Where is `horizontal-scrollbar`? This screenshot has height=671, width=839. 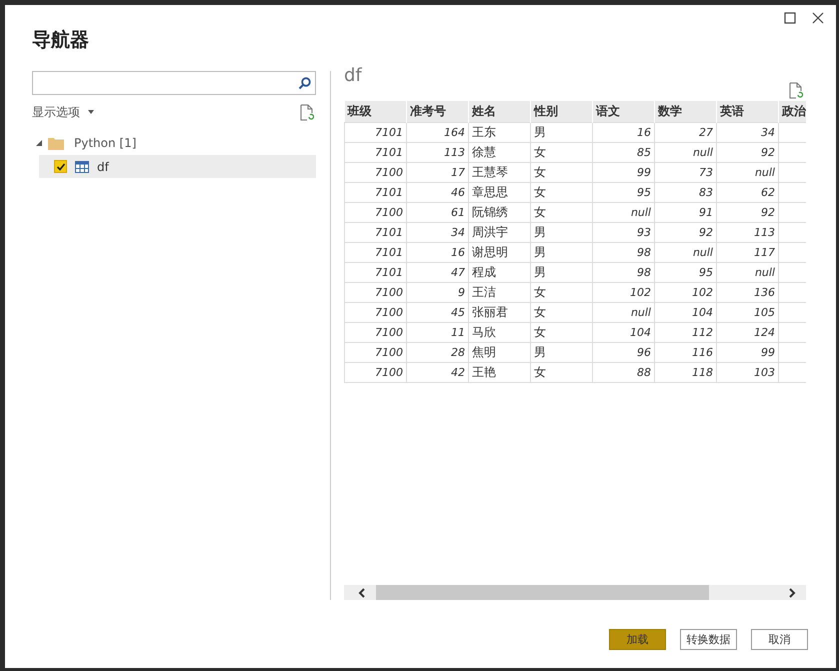
horizontal-scrollbar is located at coordinates (575, 592).